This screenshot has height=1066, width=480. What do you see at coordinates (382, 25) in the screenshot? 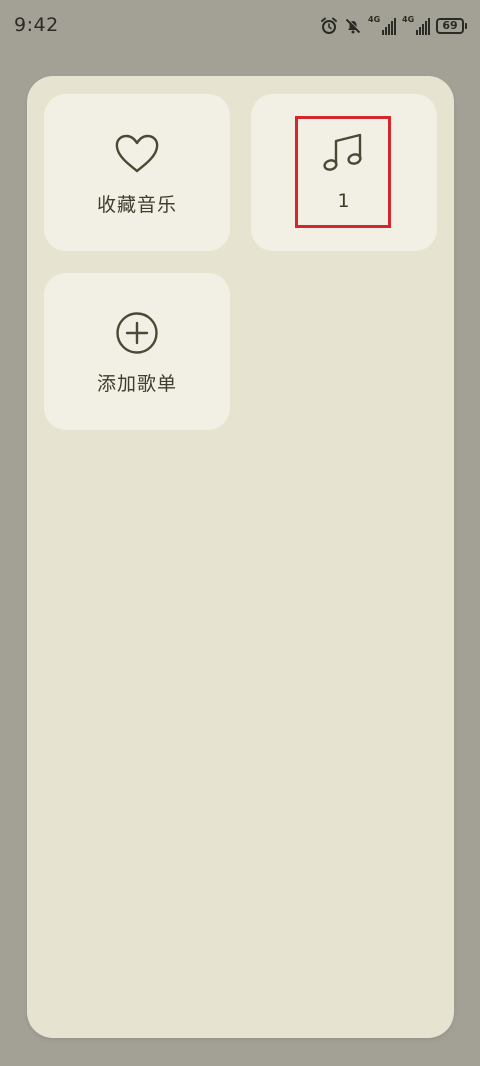
I see `cellular-signal-icon: 4G` at bounding box center [382, 25].